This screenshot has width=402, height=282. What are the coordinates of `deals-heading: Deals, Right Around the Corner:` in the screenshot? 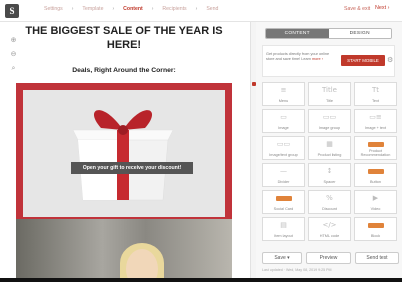 It's located at (124, 70).